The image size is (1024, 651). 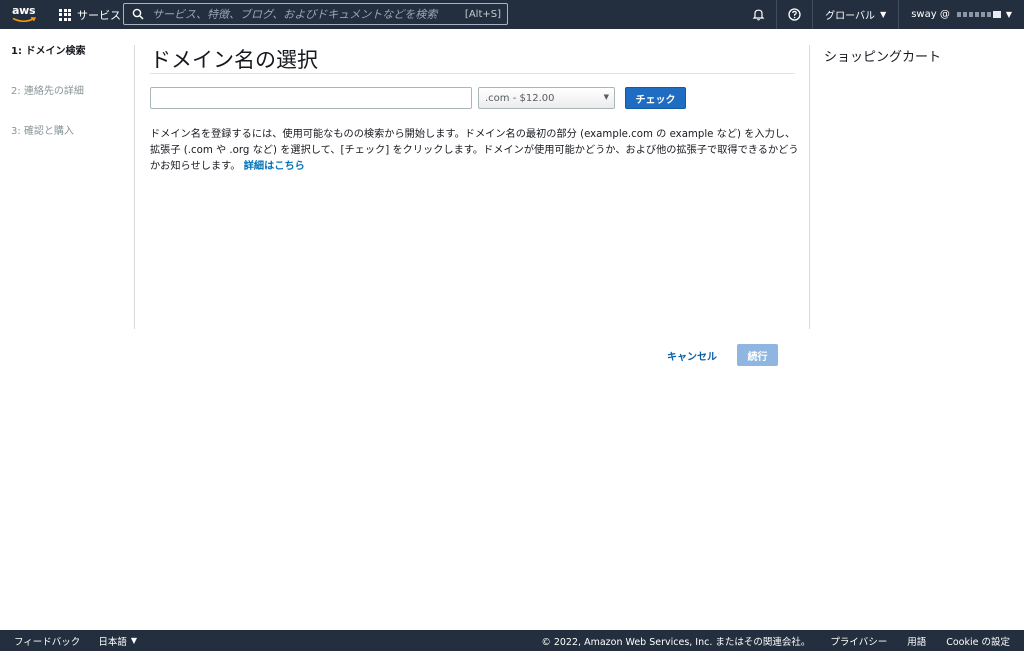 I want to click on help-button, so click(x=794, y=14).